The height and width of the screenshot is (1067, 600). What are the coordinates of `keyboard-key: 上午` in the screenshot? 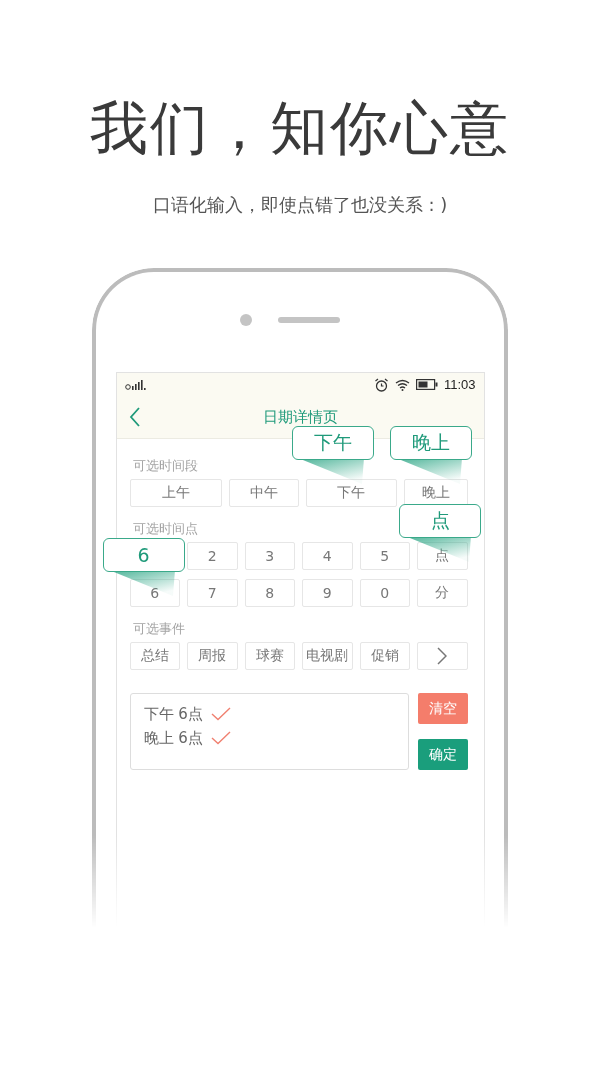 It's located at (175, 493).